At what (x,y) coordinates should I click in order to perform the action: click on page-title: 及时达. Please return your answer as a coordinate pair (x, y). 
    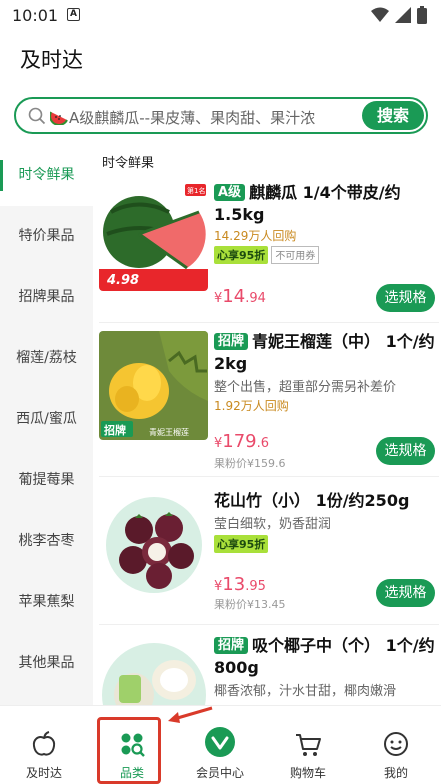
    Looking at the image, I should click on (51, 60).